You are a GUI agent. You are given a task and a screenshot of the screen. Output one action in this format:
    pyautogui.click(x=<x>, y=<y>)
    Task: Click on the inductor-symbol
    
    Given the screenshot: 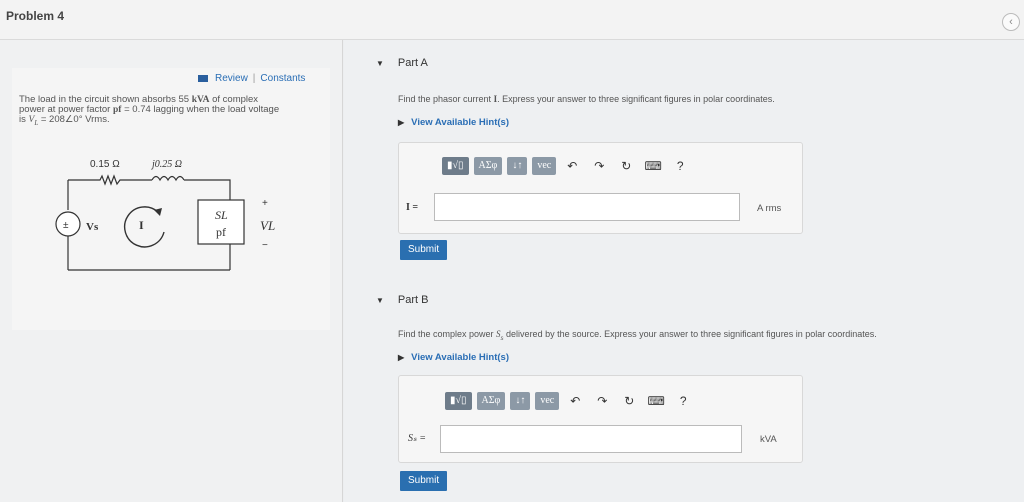 What is the action you would take?
    pyautogui.click(x=191, y=187)
    